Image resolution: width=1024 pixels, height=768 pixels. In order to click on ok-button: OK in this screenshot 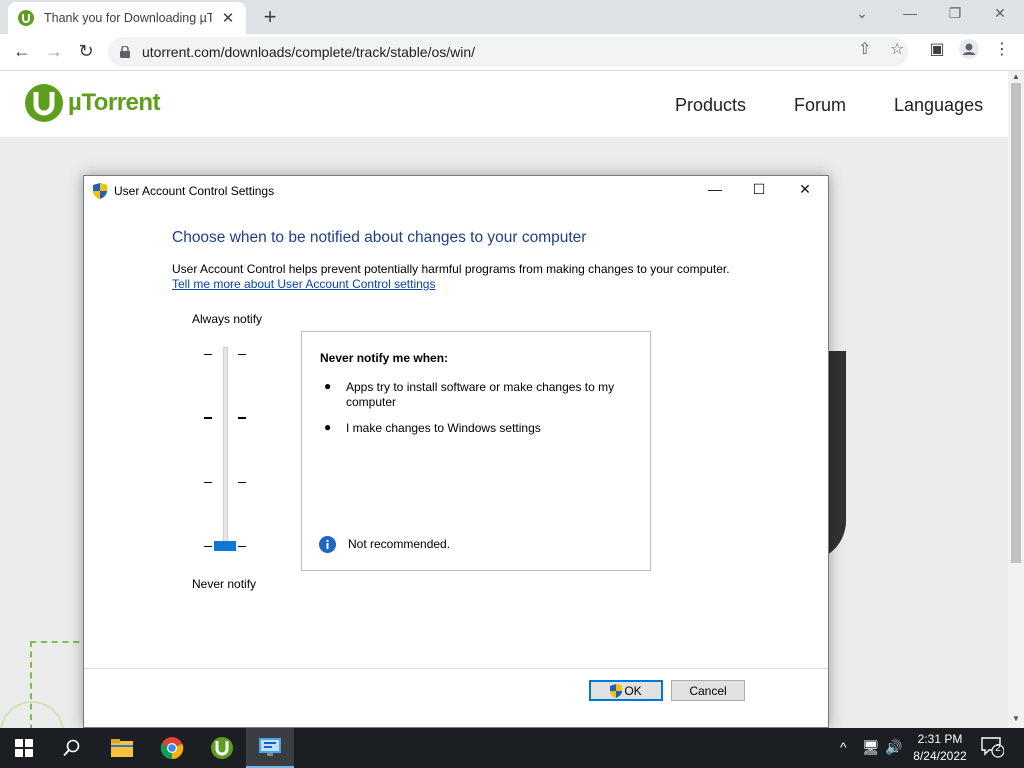, I will do `click(626, 690)`.